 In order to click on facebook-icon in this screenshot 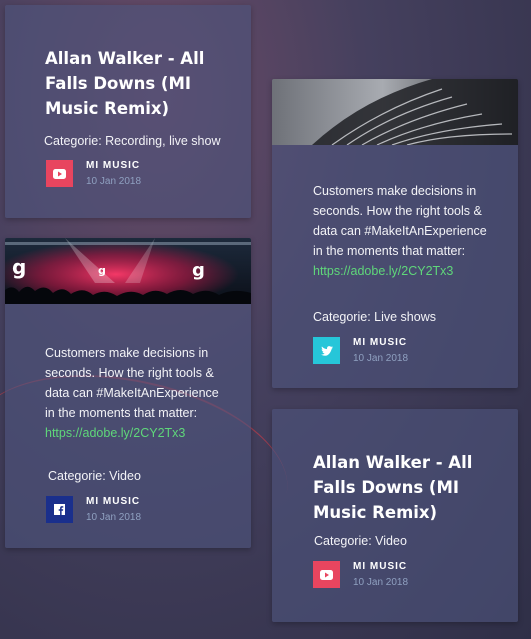, I will do `click(59, 509)`.